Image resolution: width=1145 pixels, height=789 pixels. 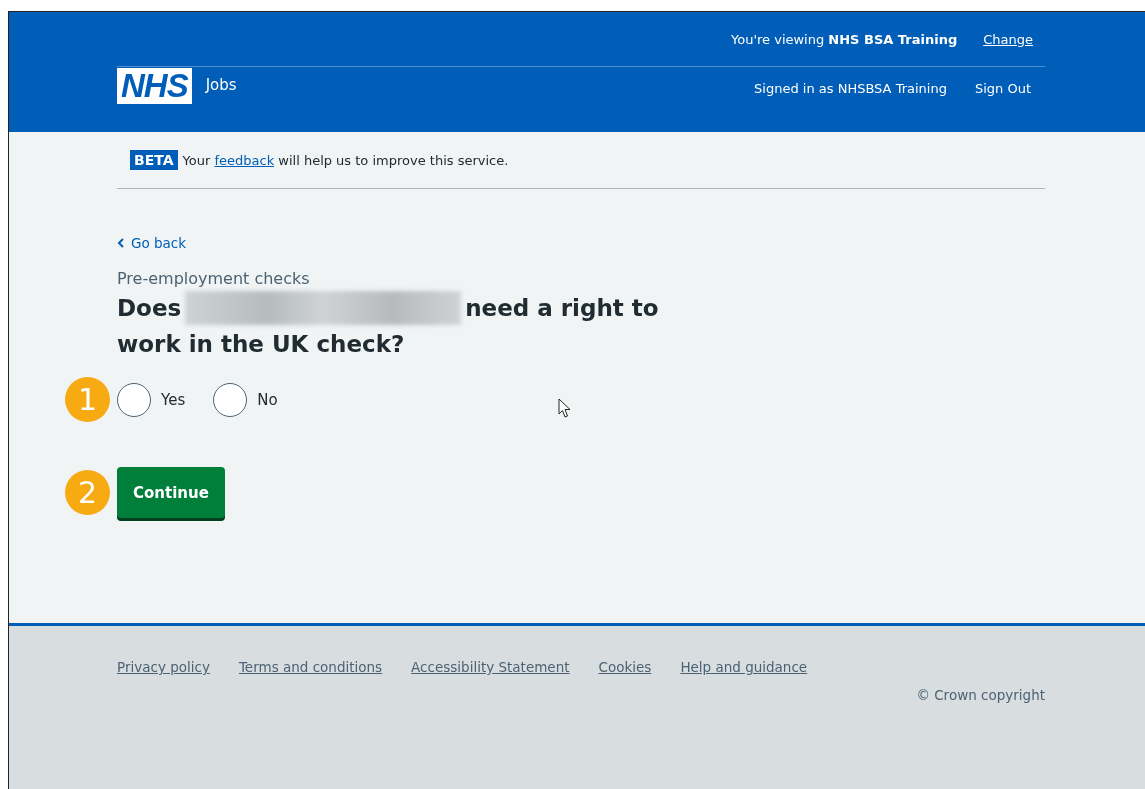 I want to click on question-heading: need a right to, so click(x=562, y=308).